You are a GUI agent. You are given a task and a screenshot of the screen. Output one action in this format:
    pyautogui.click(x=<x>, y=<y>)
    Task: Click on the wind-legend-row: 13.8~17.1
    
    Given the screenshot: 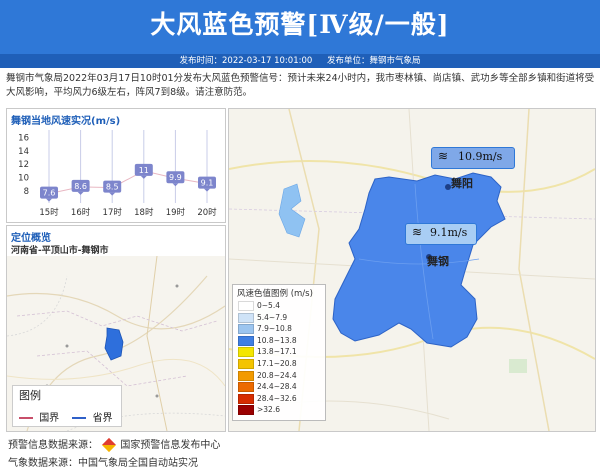 What is the action you would take?
    pyautogui.click(x=267, y=352)
    